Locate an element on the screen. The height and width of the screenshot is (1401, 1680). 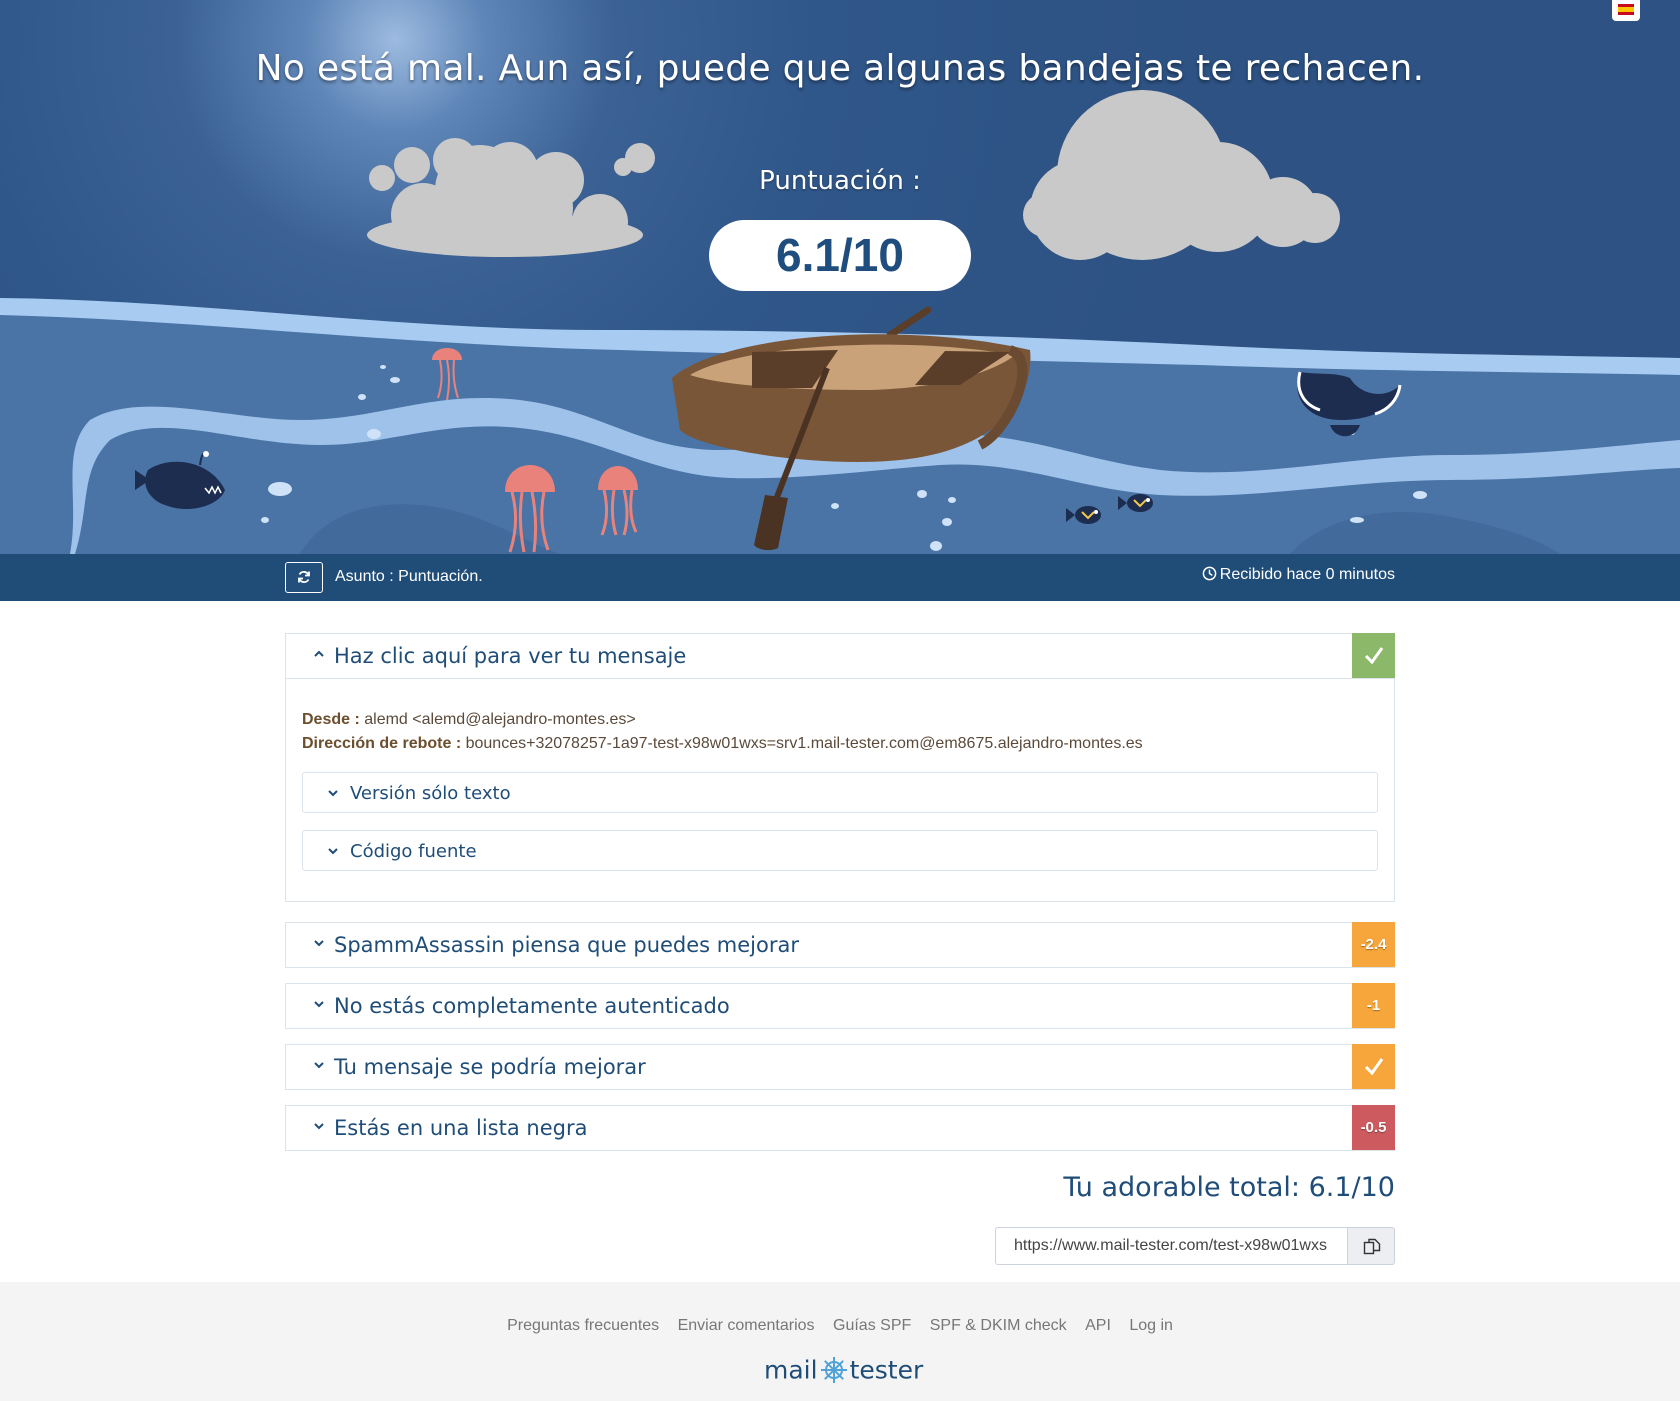
refresh-button is located at coordinates (304, 577).